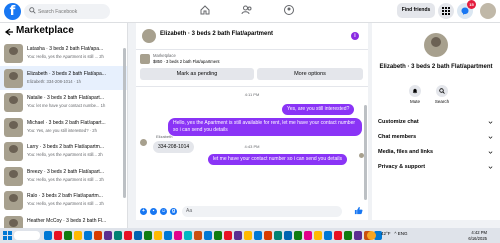  I want to click on friends-icon, so click(247, 10).